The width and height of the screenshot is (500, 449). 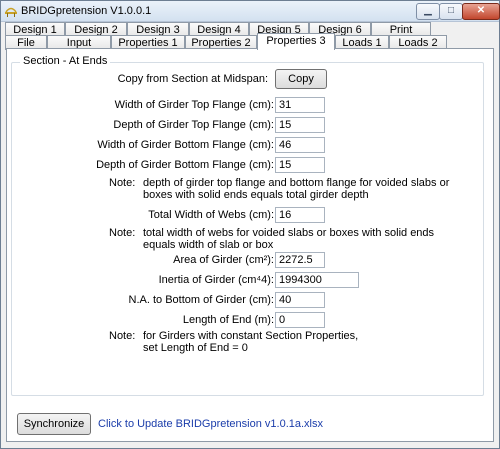 I want to click on bottom-flange-width-label: Width of Girder Bottom Flange (cm):, so click(x=185, y=145).